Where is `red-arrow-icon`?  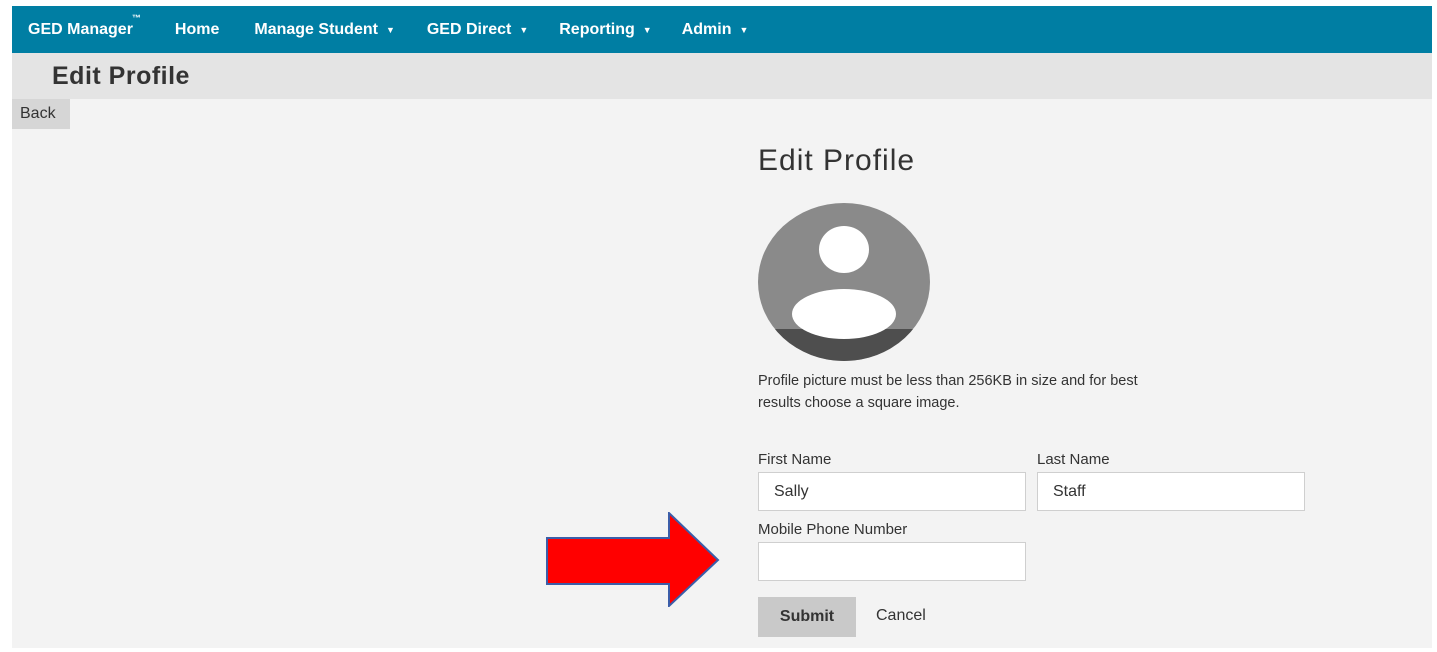 red-arrow-icon is located at coordinates (633, 559).